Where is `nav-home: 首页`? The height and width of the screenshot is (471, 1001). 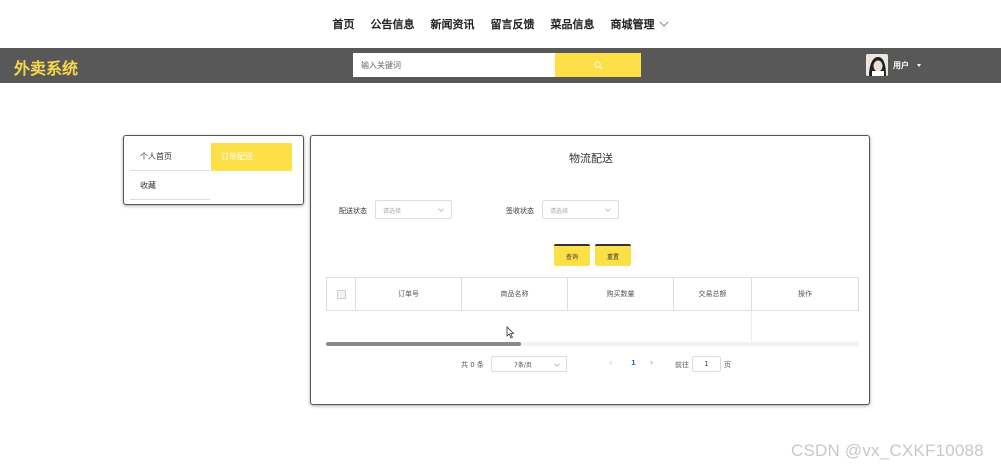 nav-home: 首页 is located at coordinates (344, 24).